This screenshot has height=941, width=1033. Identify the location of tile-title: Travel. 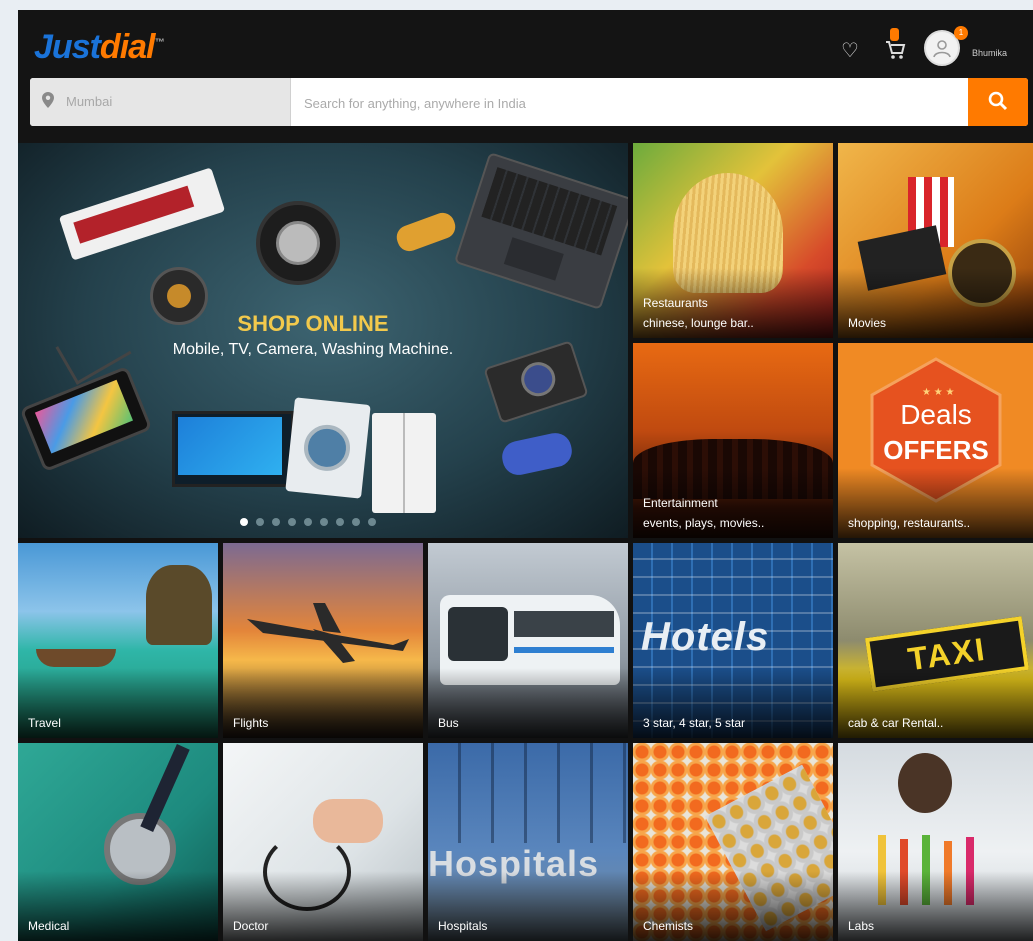
(44, 723).